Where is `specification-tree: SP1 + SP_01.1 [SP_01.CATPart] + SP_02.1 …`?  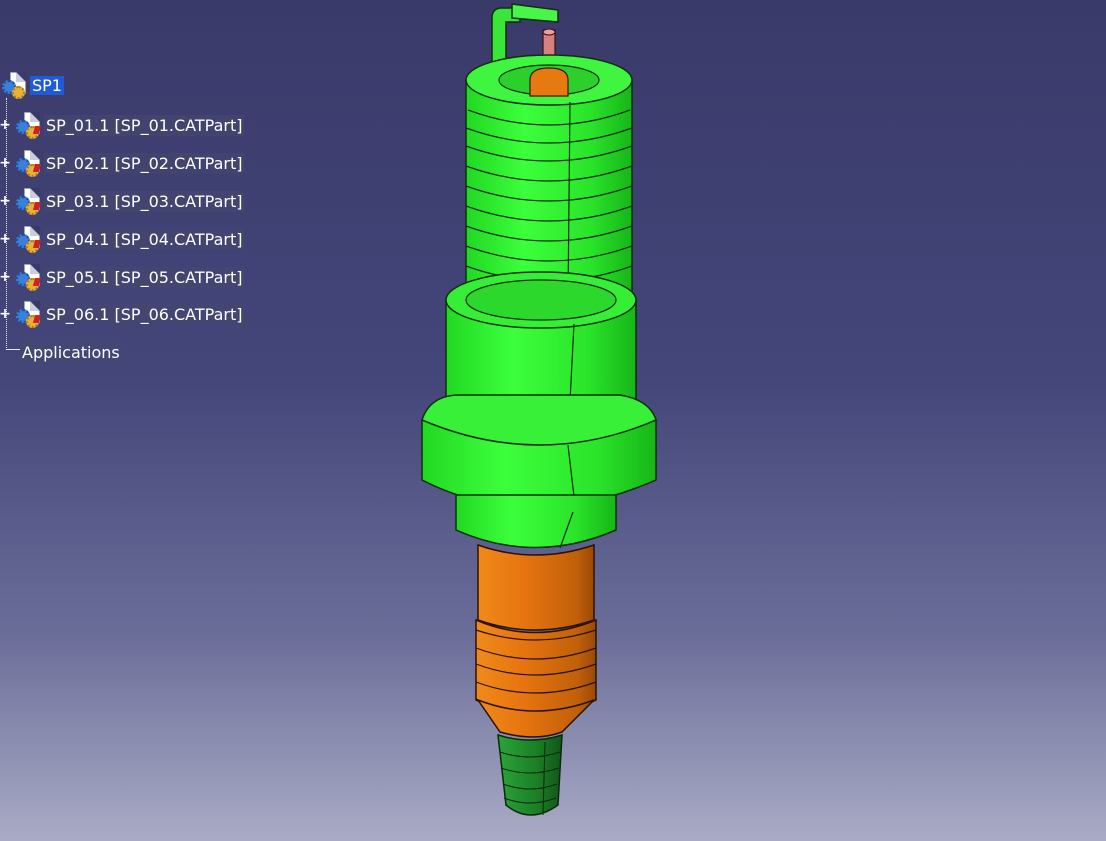 specification-tree: SP1 + SP_01.1 [SP_01.CATPart] + SP_02.1 … is located at coordinates (150, 190).